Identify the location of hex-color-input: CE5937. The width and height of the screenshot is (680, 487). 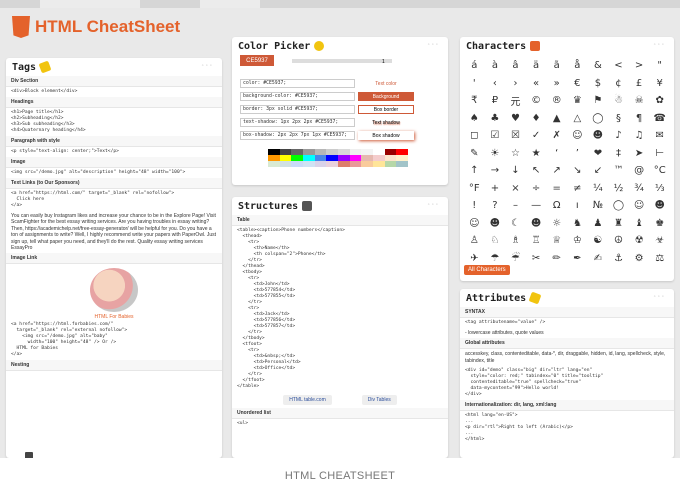
(257, 60).